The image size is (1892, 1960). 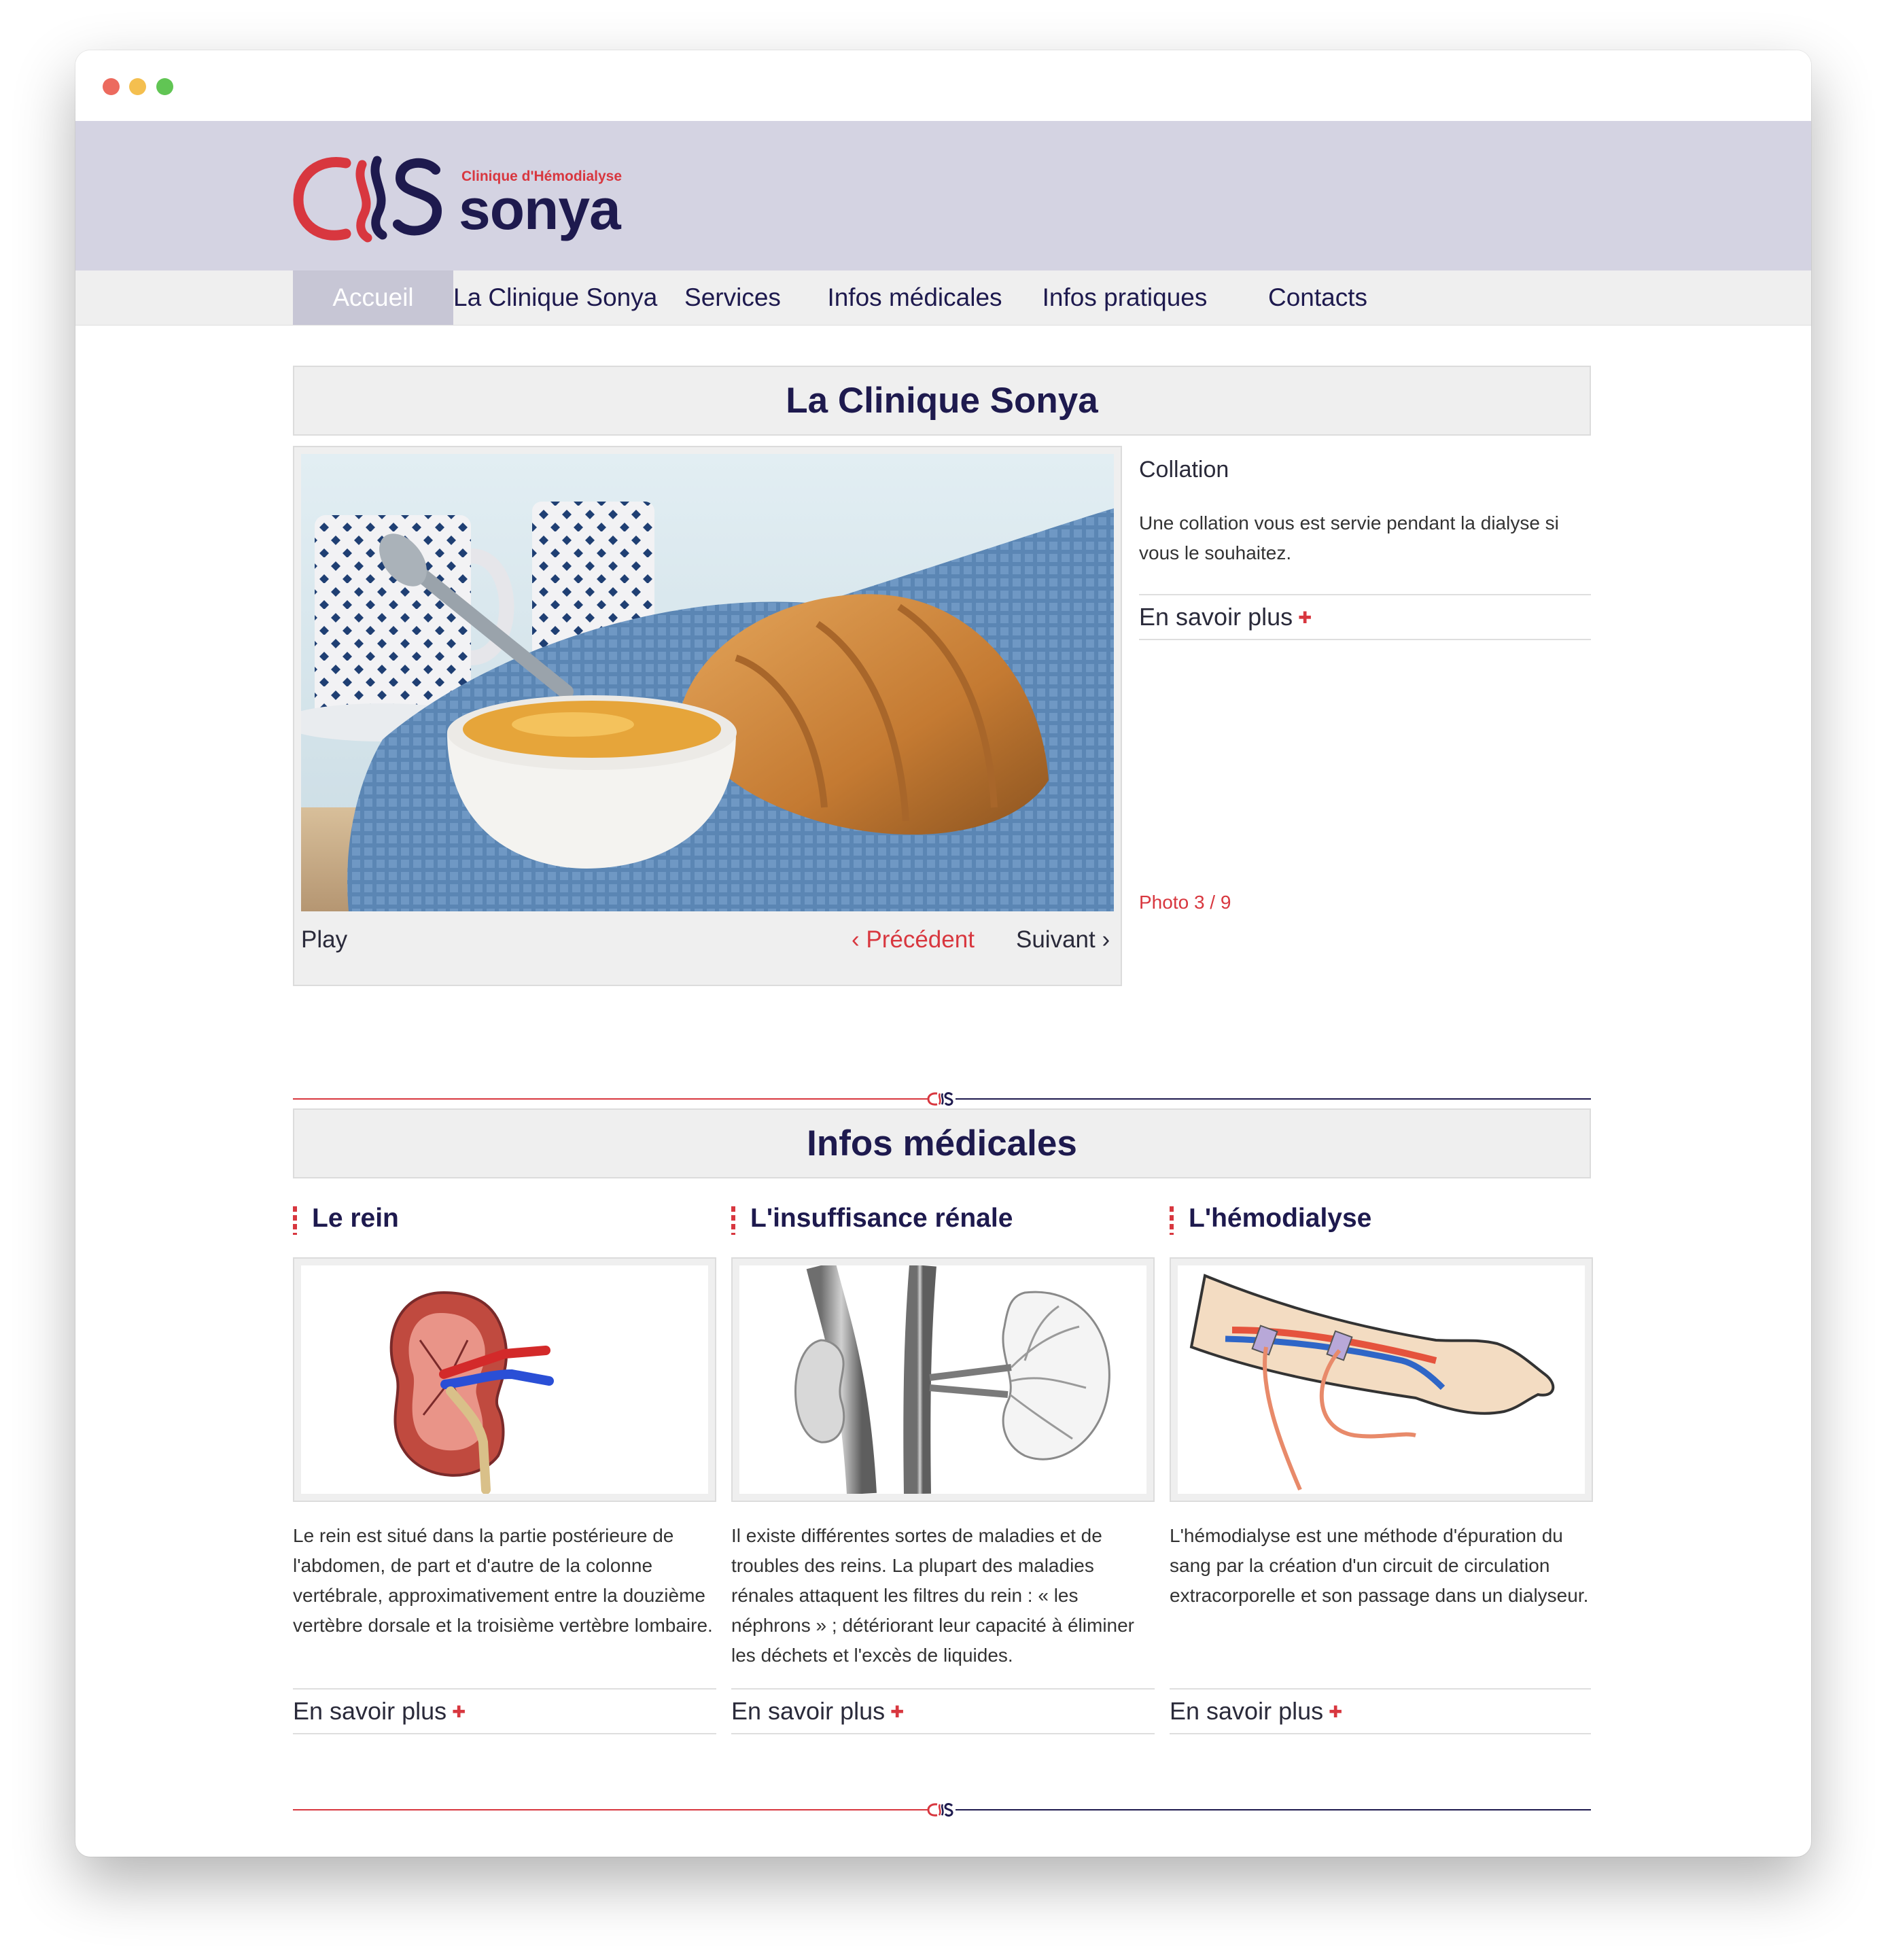 I want to click on maximize-window-button, so click(x=164, y=87).